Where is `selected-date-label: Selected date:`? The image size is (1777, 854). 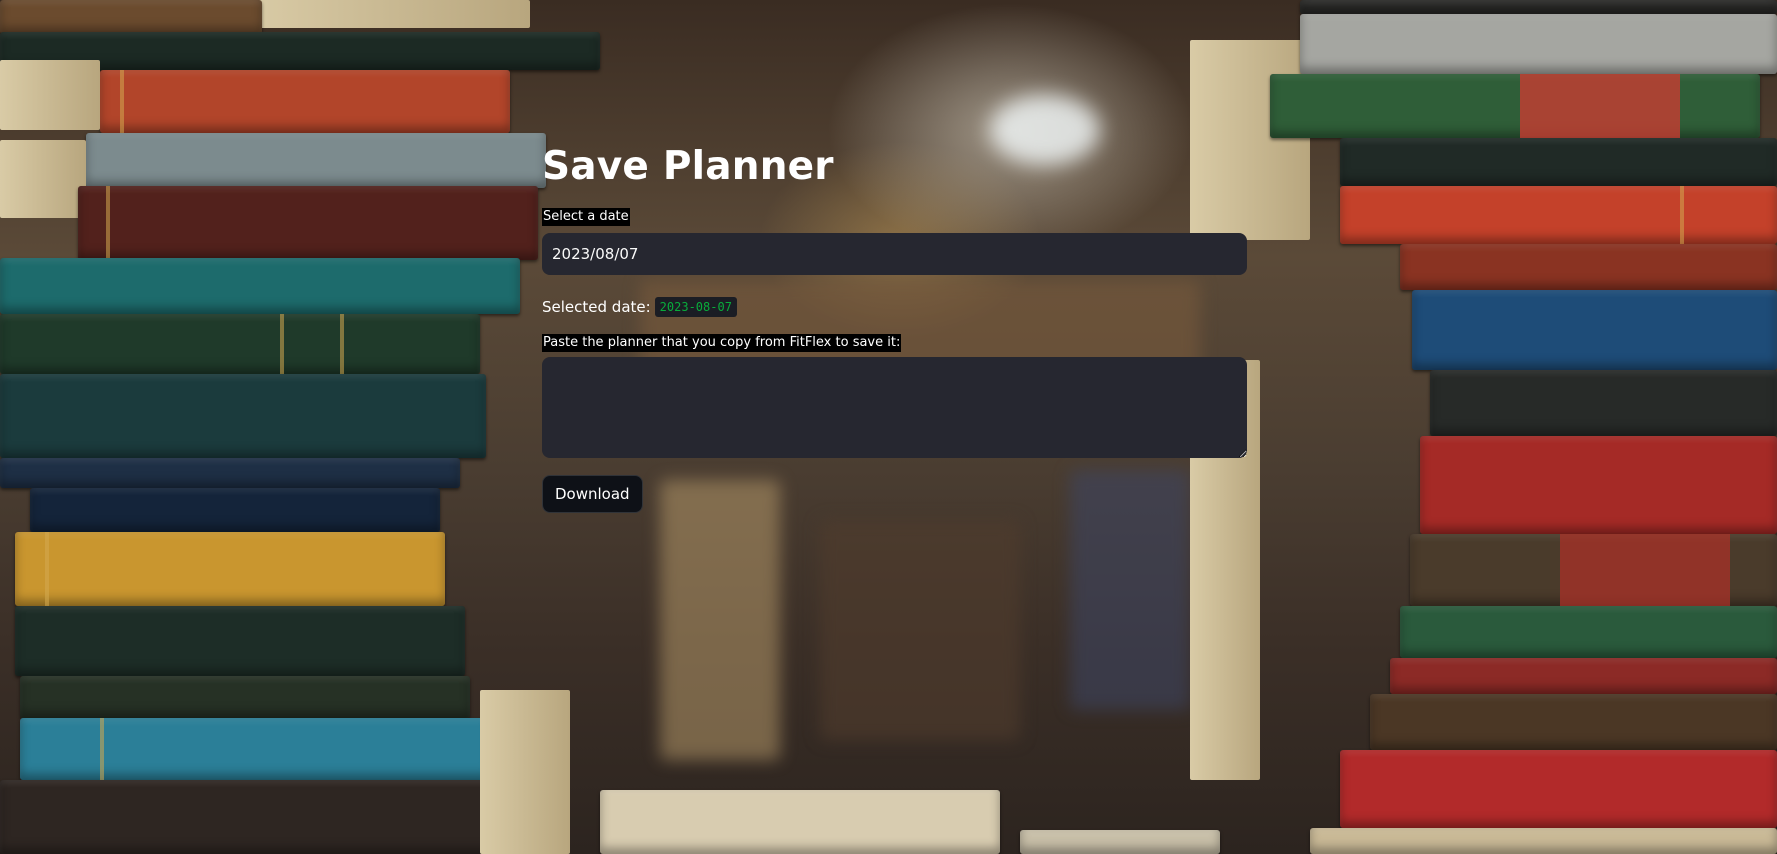 selected-date-label: Selected date: is located at coordinates (596, 307).